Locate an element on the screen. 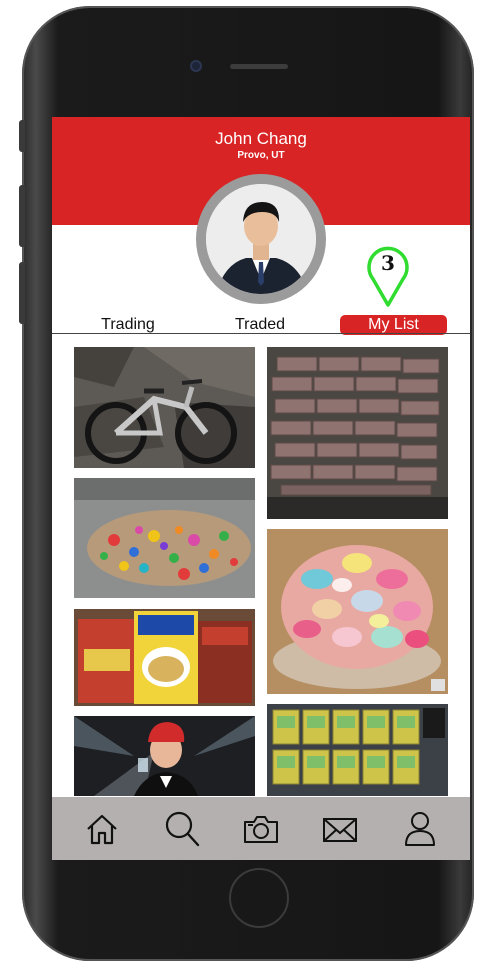 The width and height of the screenshot is (489, 967). person-portrait-icon is located at coordinates (261, 239).